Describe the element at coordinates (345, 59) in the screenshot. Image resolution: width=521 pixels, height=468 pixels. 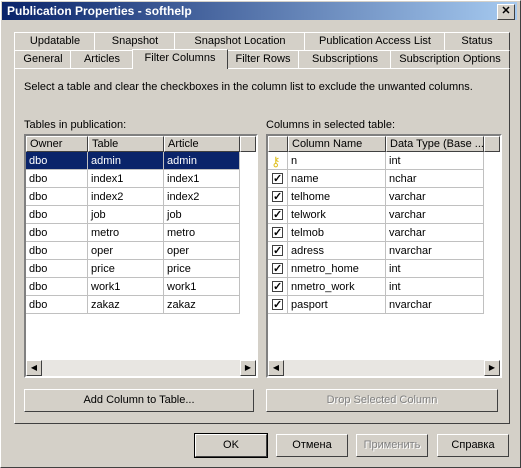
I see `tab-subscriptions: Subscriptions` at that location.